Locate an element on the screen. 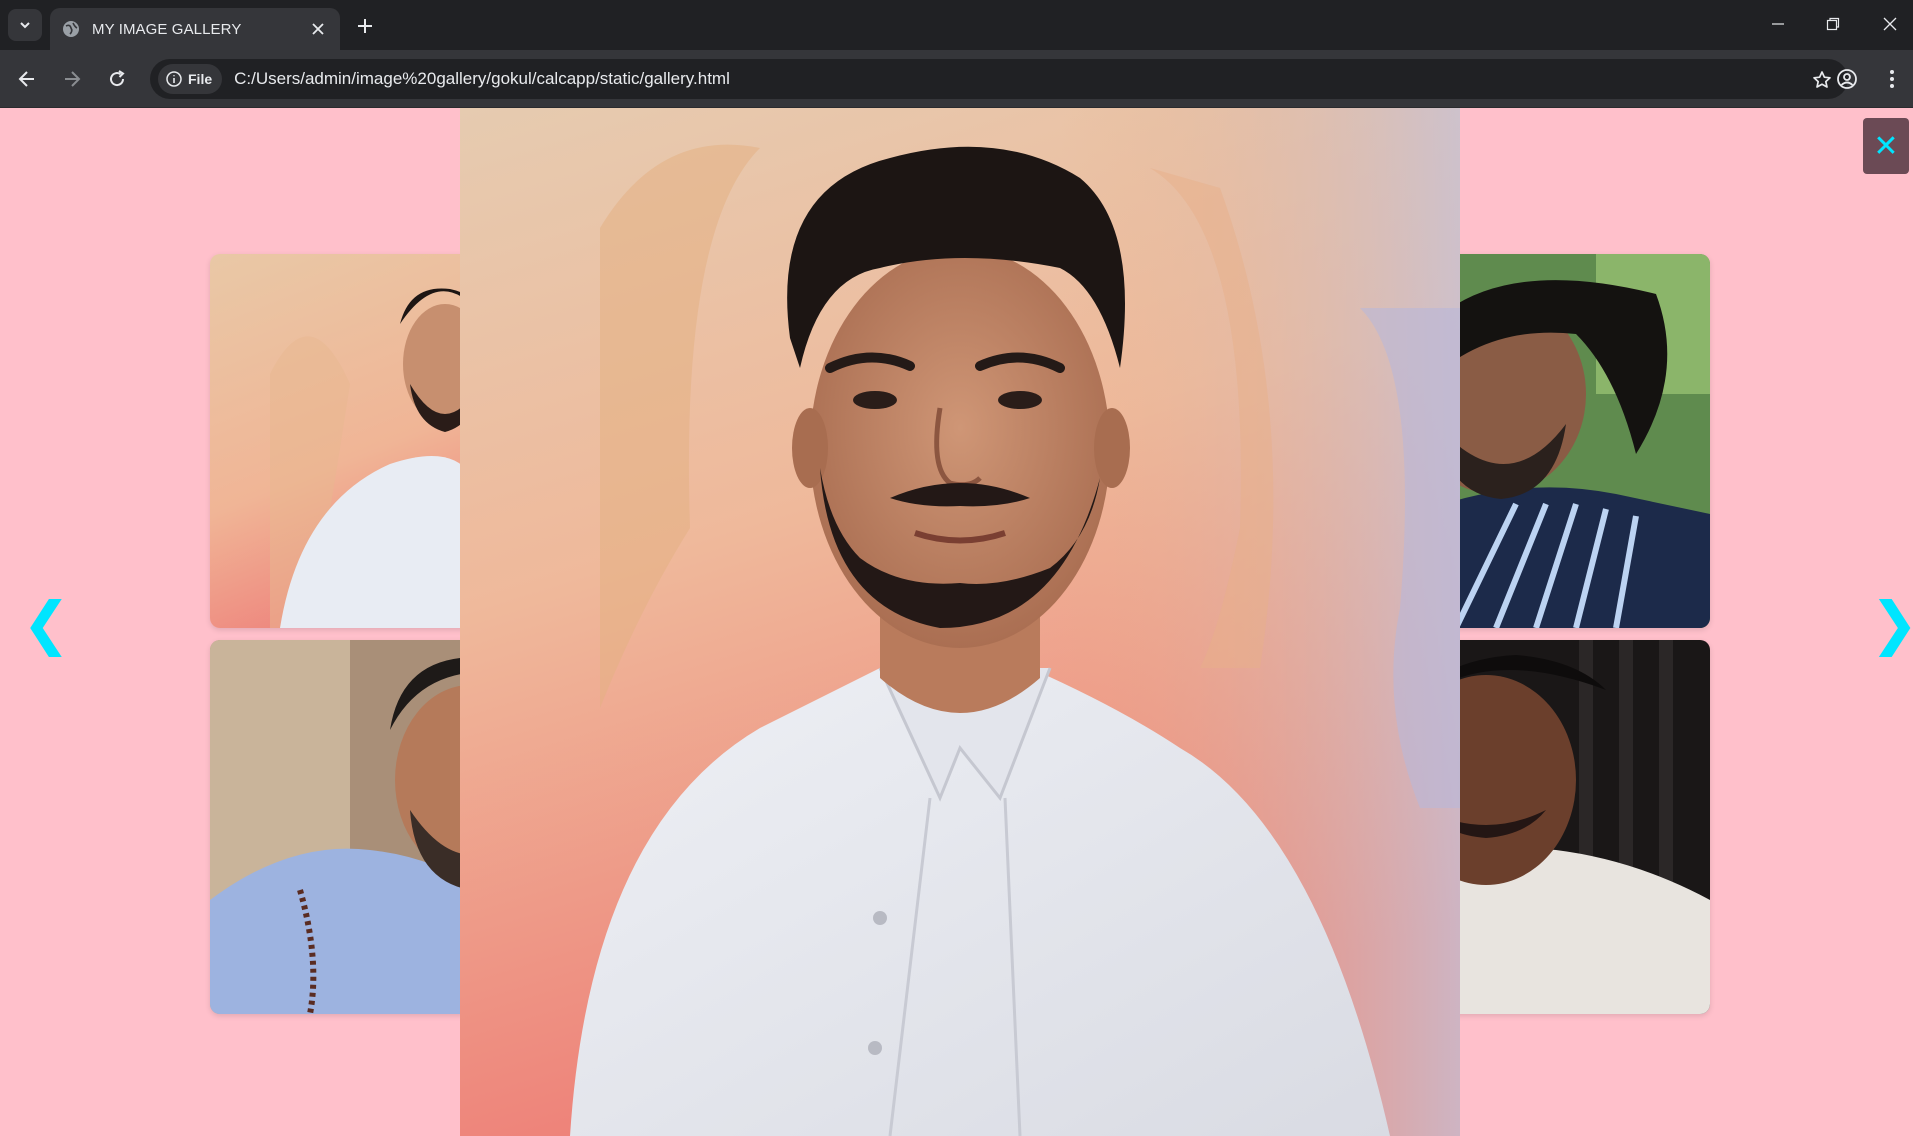  arrow-left-icon is located at coordinates (26, 79).